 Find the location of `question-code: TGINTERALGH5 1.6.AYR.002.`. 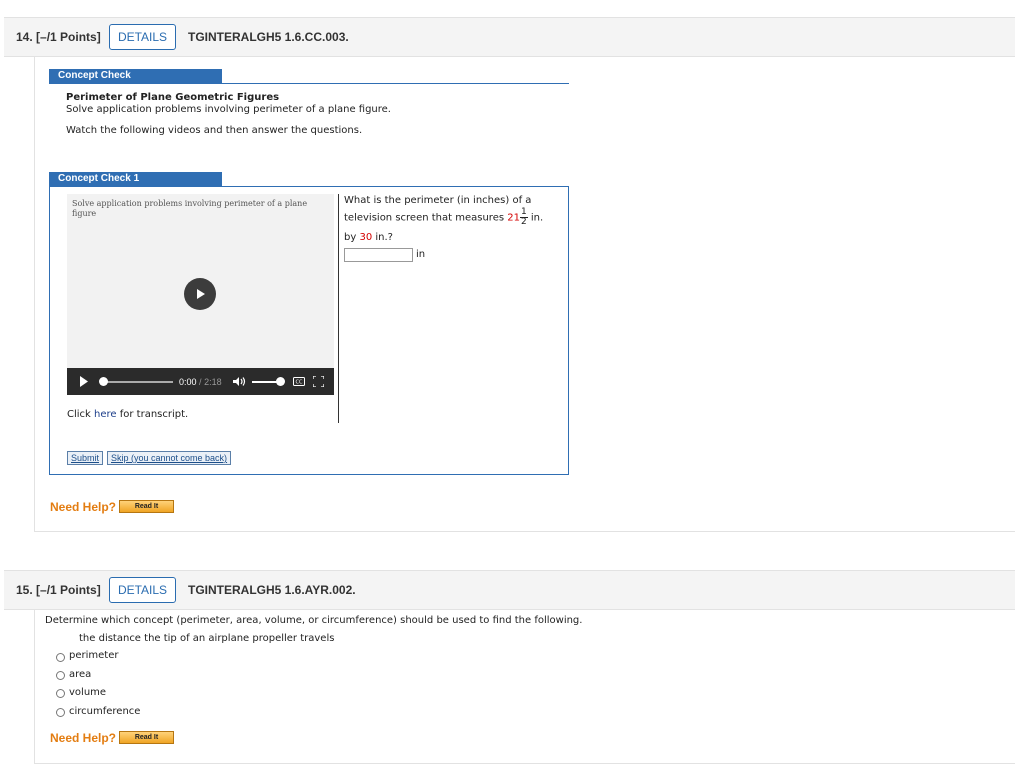

question-code: TGINTERALGH5 1.6.AYR.002. is located at coordinates (272, 590).